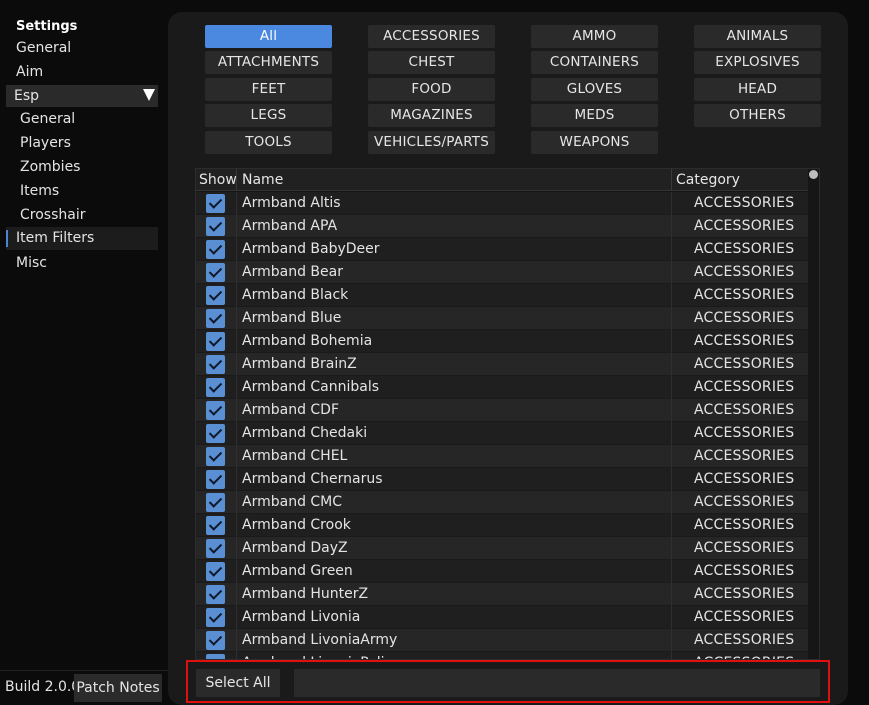  Describe the element at coordinates (502, 525) in the screenshot. I see `table-row: Armband Crook ACCESSORIES` at that location.